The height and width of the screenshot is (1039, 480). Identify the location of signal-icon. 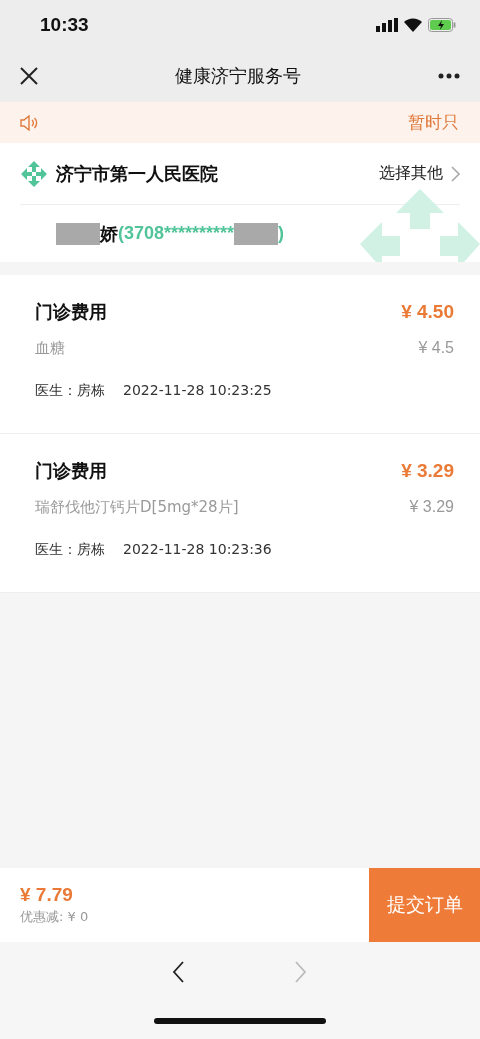
(387, 25).